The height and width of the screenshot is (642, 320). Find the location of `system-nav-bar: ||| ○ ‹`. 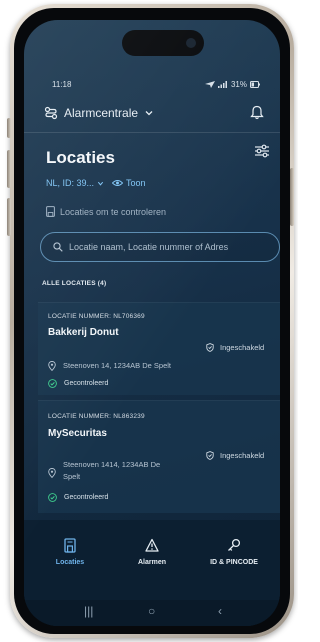

system-nav-bar: ||| ○ ‹ is located at coordinates (152, 613).